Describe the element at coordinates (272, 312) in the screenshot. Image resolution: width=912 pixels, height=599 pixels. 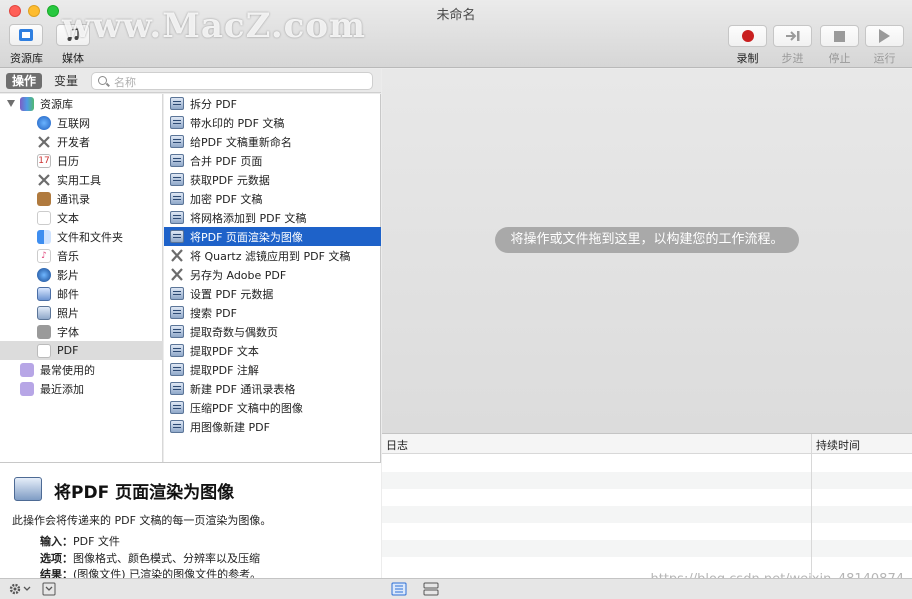
I see `action-item: 搜索 PDF` at that location.